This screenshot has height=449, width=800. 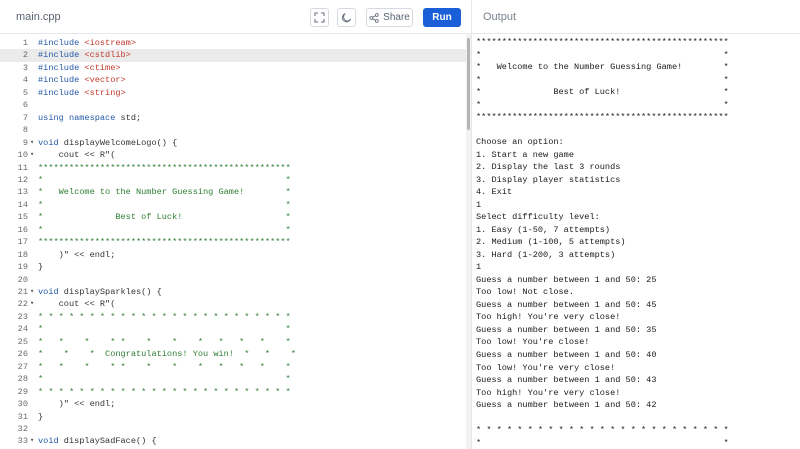 I want to click on code-line: 20, so click(x=233, y=280).